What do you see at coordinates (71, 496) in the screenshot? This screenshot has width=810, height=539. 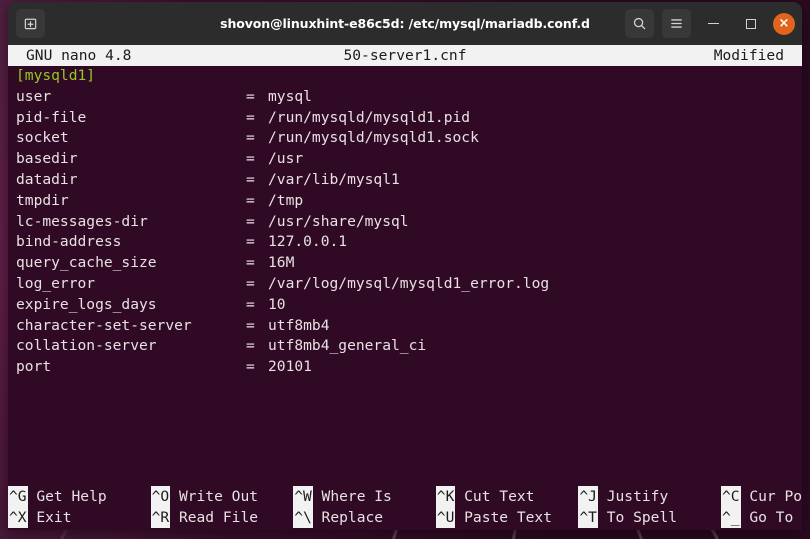 I see `nano-shortcut-label: Get Help` at bounding box center [71, 496].